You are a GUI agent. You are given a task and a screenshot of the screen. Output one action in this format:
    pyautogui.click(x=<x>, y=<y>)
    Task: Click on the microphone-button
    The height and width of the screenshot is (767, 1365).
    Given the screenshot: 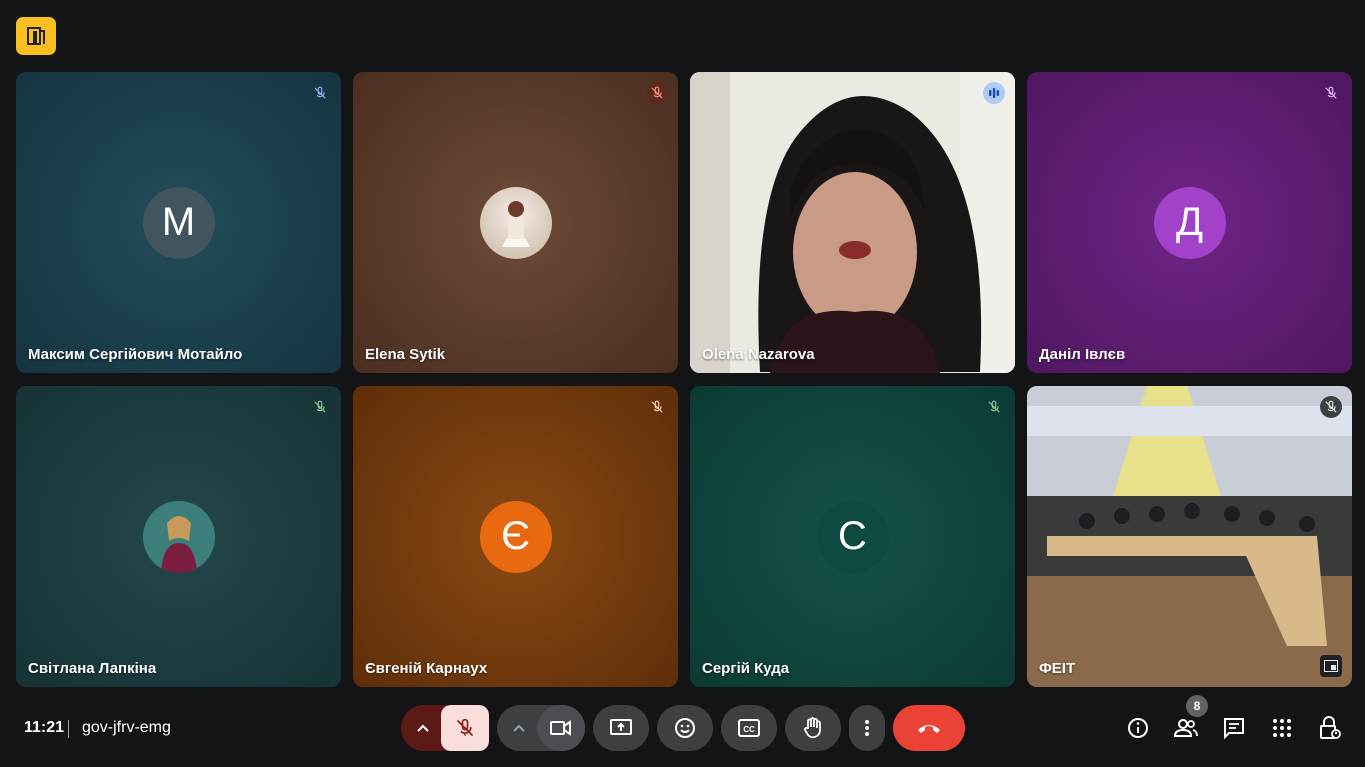 What is the action you would take?
    pyautogui.click(x=465, y=728)
    